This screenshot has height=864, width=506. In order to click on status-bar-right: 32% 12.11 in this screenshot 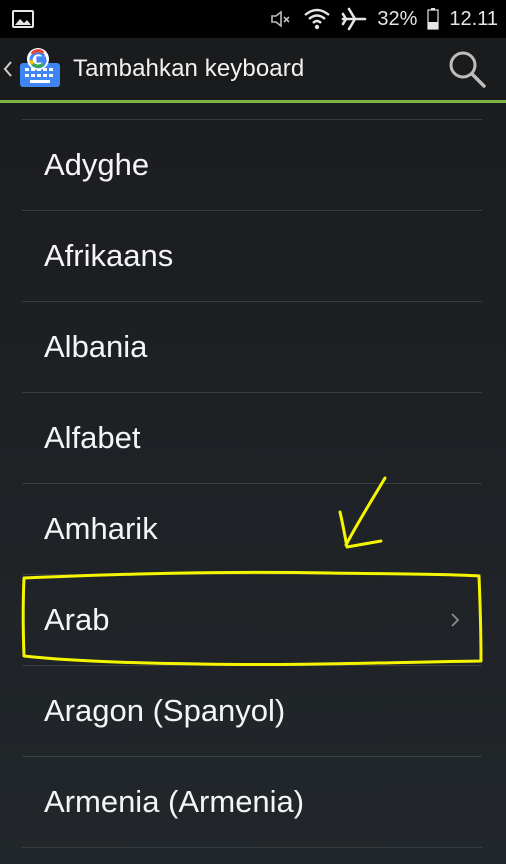, I will do `click(387, 19)`.